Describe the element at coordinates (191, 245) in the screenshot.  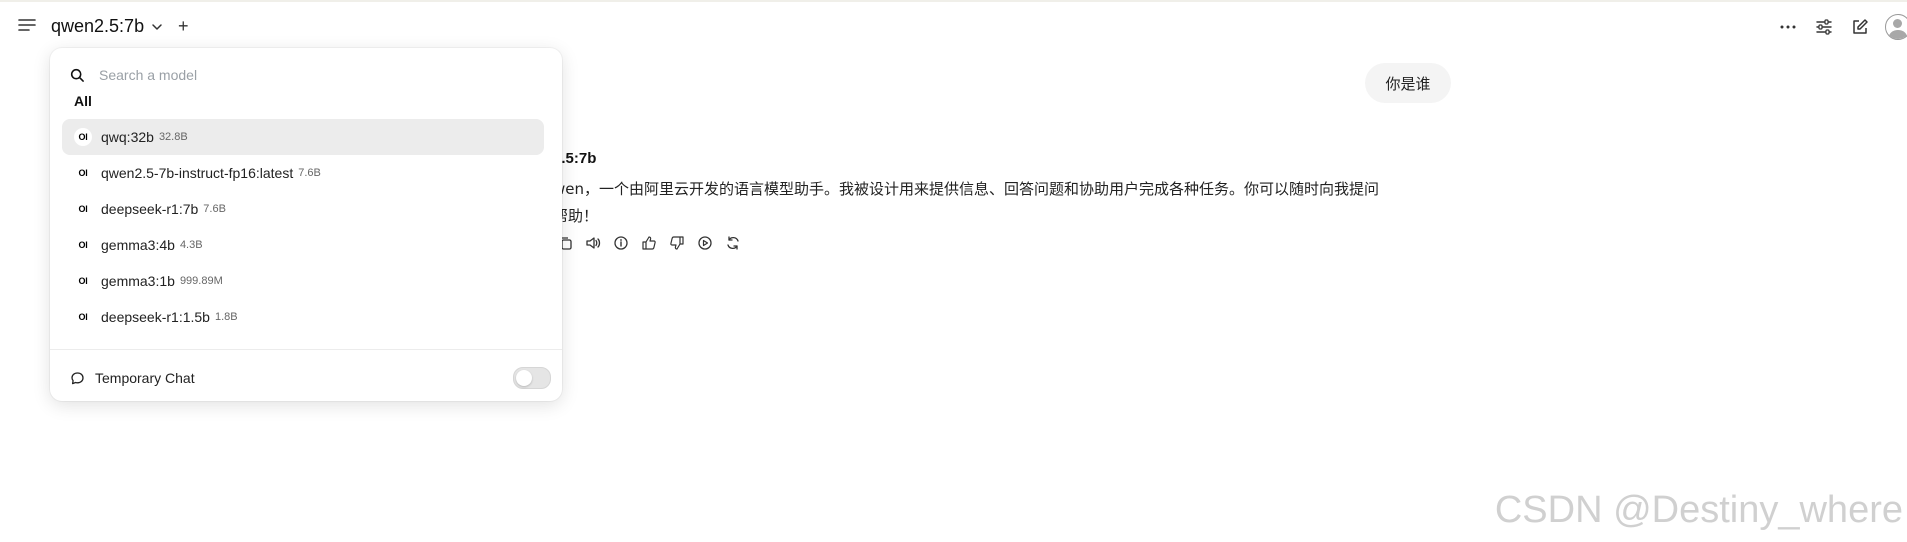
I see `model-size: 4.3B` at that location.